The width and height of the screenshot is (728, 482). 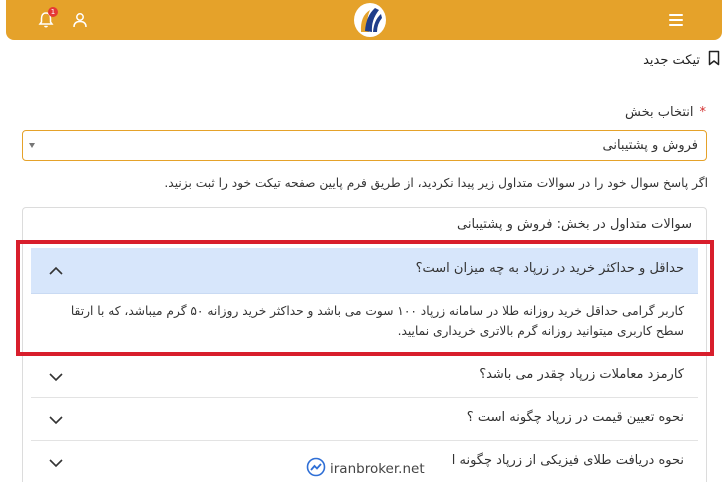 I want to click on chevron-up-icon, so click(x=56, y=270).